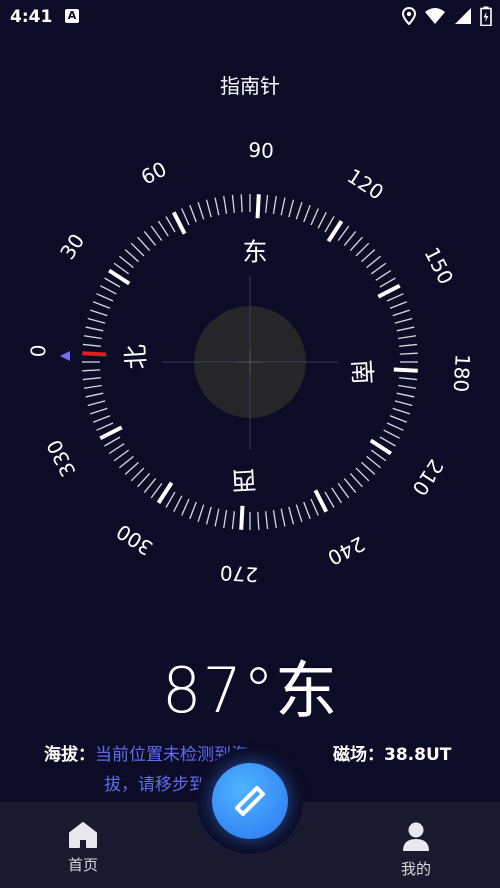 Image resolution: width=500 pixels, height=888 pixels. I want to click on north-pointer-icon, so click(65, 356).